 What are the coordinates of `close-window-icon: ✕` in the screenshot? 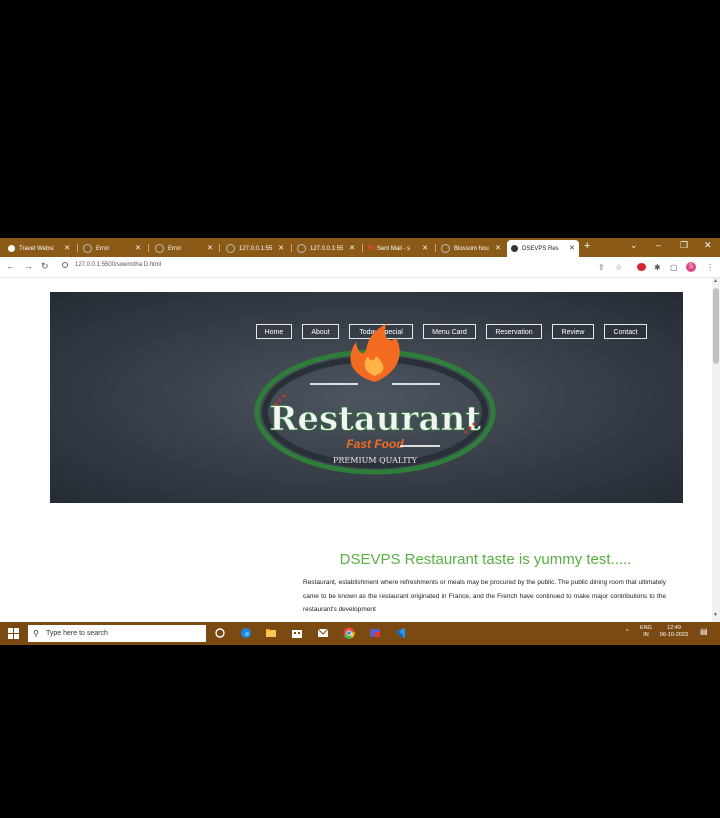 It's located at (708, 245).